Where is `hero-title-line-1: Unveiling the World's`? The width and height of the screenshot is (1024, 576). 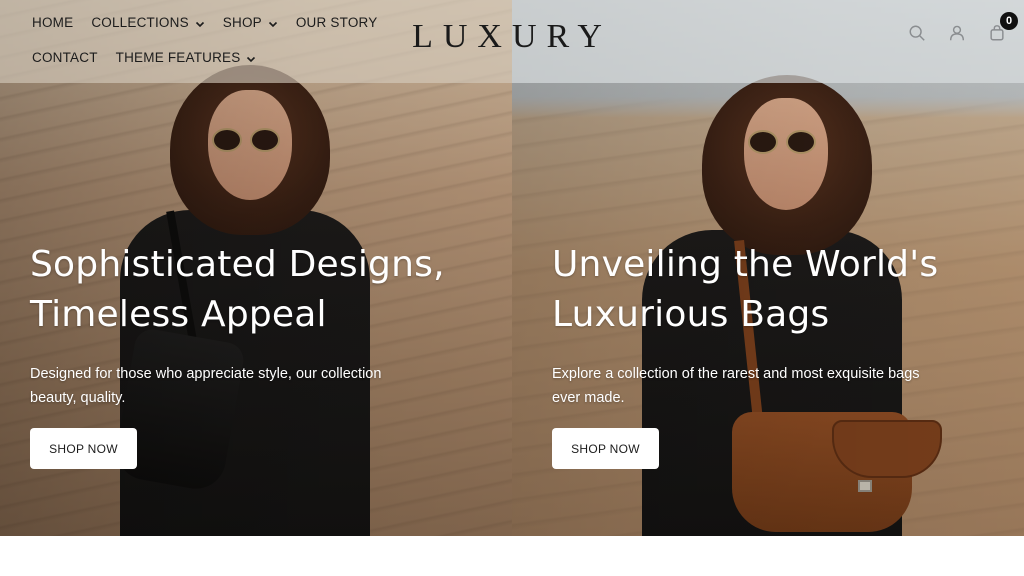 hero-title-line-1: Unveiling the World's is located at coordinates (745, 264).